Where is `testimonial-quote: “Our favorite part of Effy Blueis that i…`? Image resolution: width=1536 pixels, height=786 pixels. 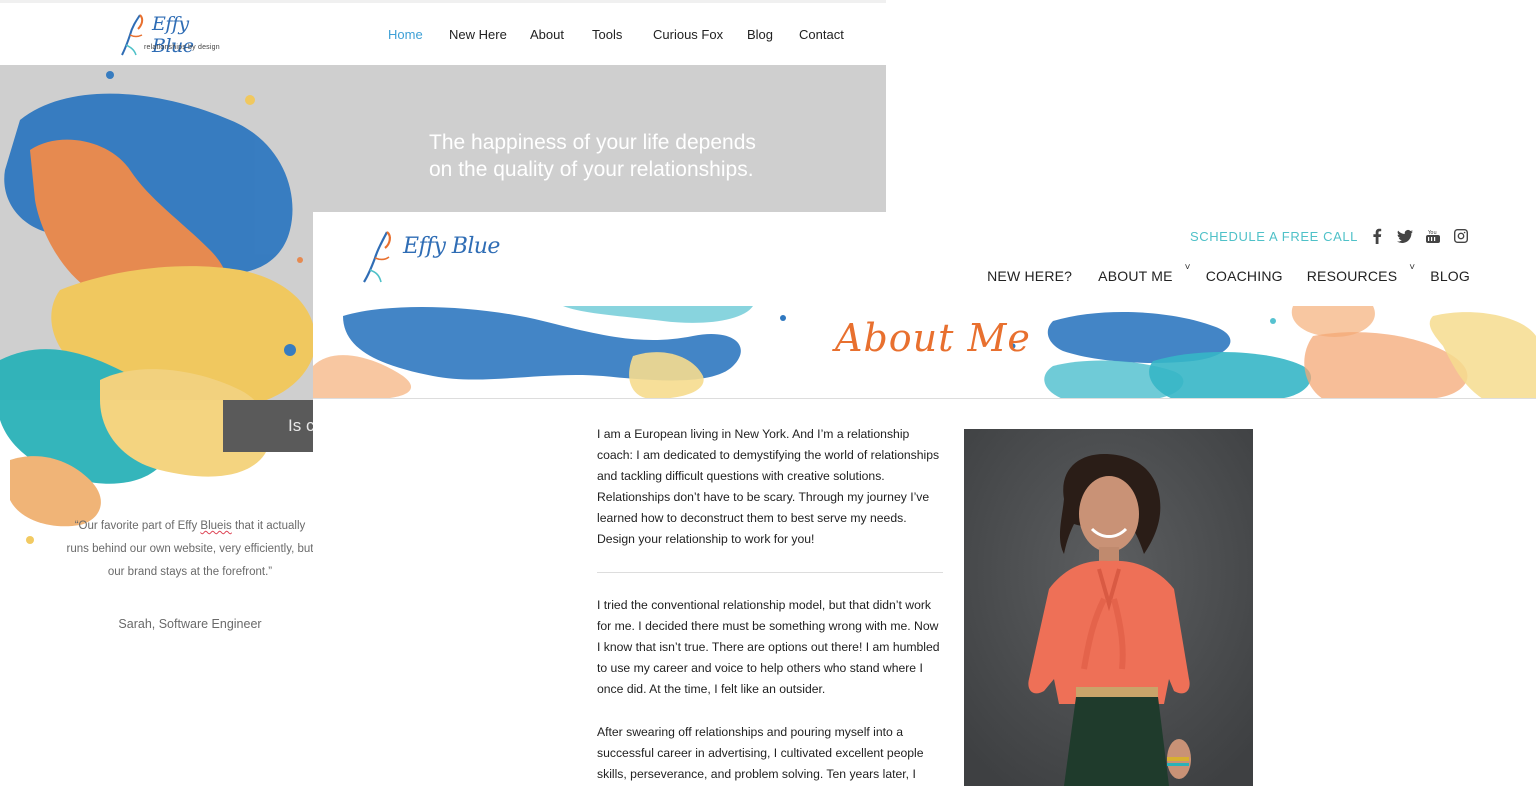
testimonial-quote: “Our favorite part of Effy Blueis that i… is located at coordinates (190, 549).